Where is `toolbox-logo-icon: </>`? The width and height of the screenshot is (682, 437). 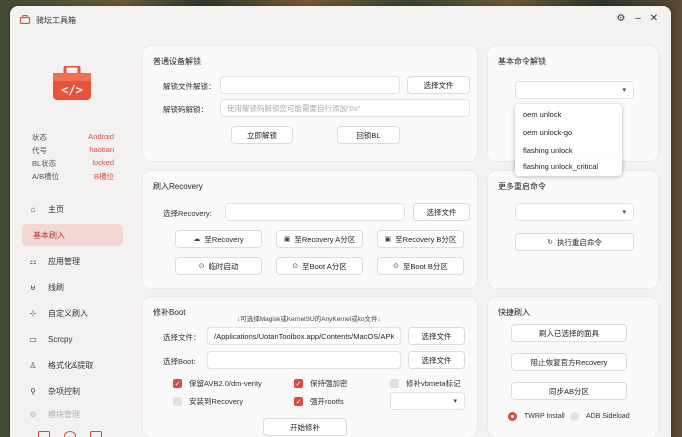
toolbox-logo-icon: </> is located at coordinates (72, 83).